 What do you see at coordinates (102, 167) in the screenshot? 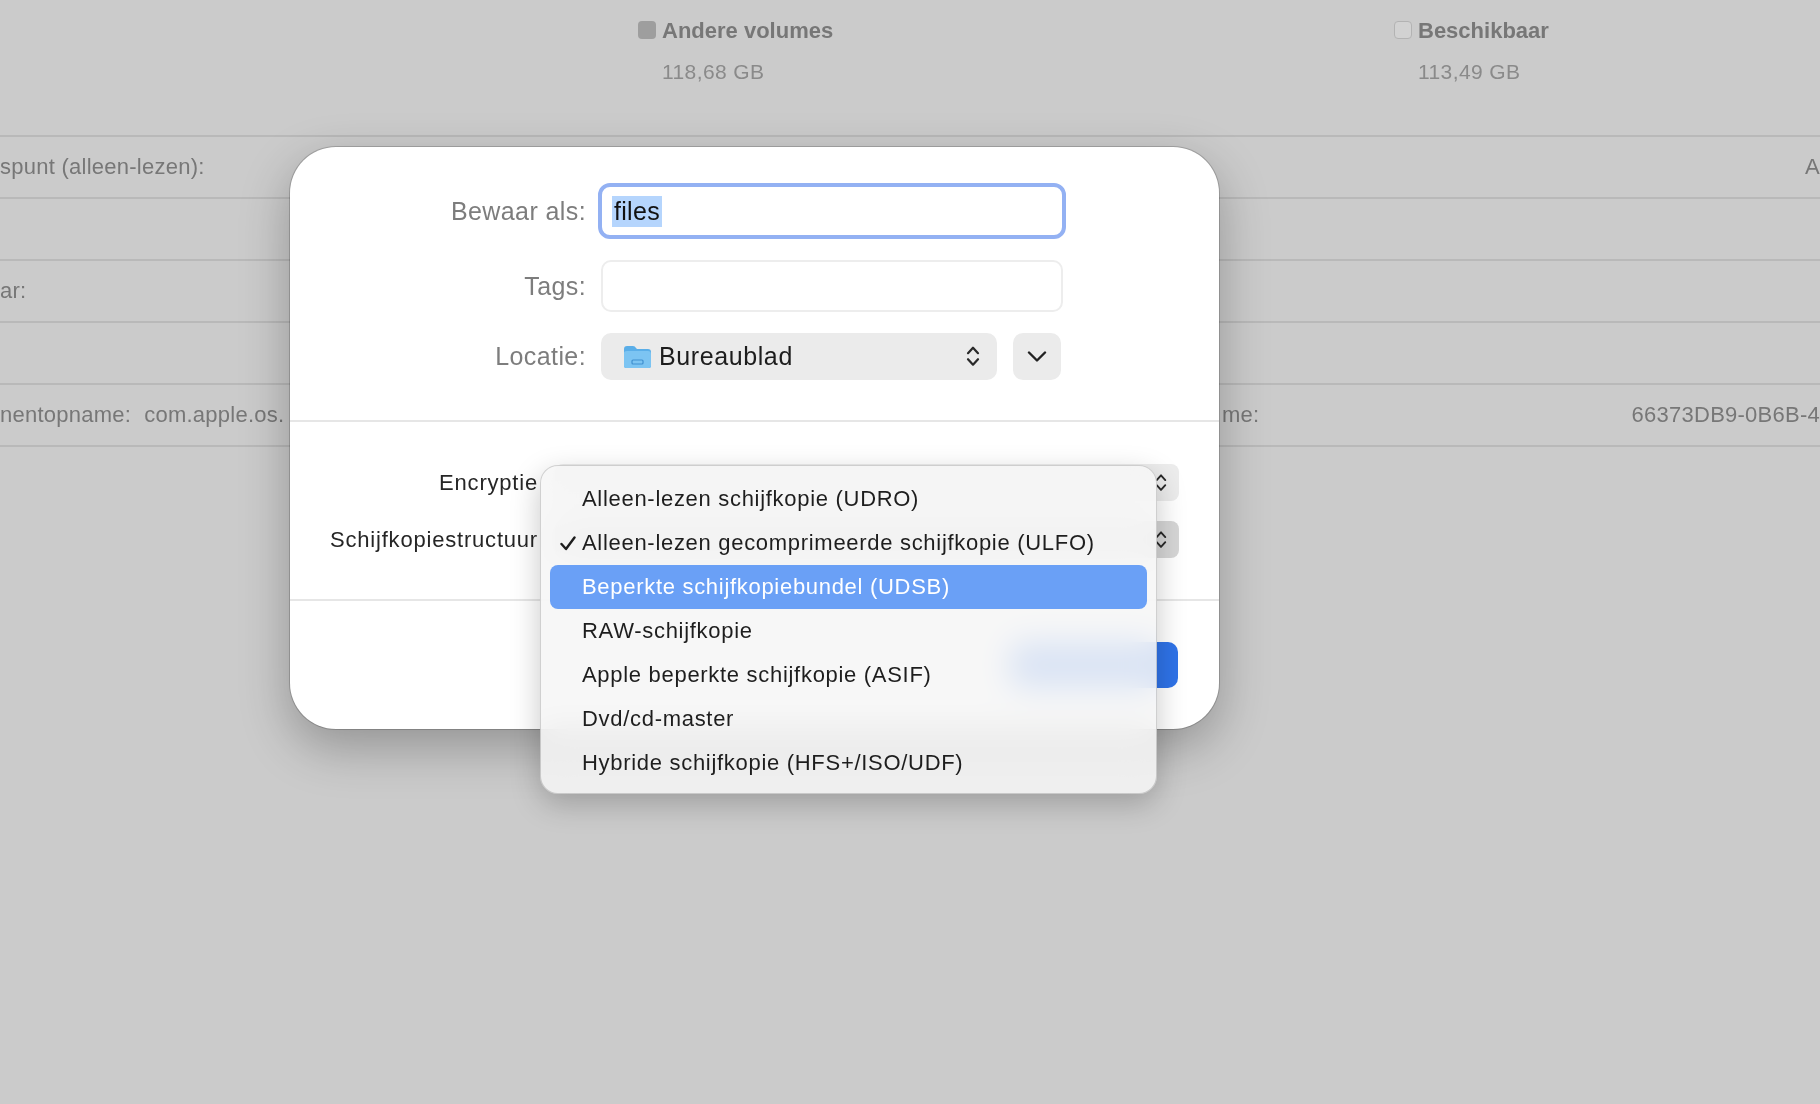
I see `row-label: spunt (alleen-lezen):` at bounding box center [102, 167].